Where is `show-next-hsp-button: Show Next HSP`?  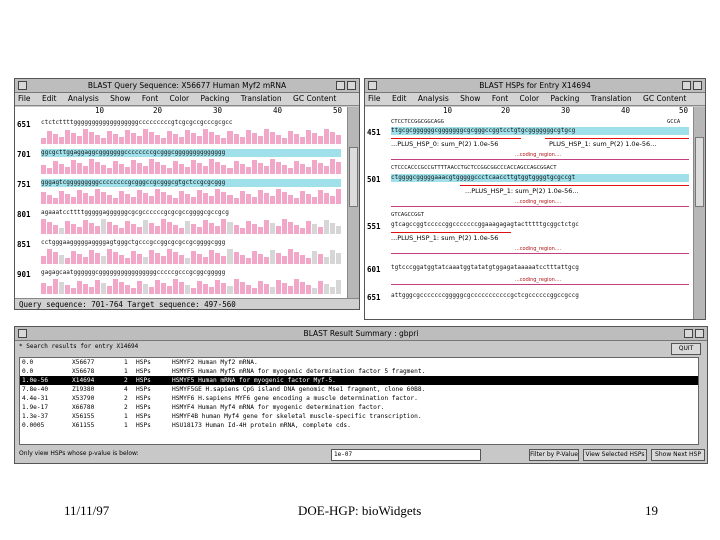
show-next-hsp-button: Show Next HSP is located at coordinates (678, 455).